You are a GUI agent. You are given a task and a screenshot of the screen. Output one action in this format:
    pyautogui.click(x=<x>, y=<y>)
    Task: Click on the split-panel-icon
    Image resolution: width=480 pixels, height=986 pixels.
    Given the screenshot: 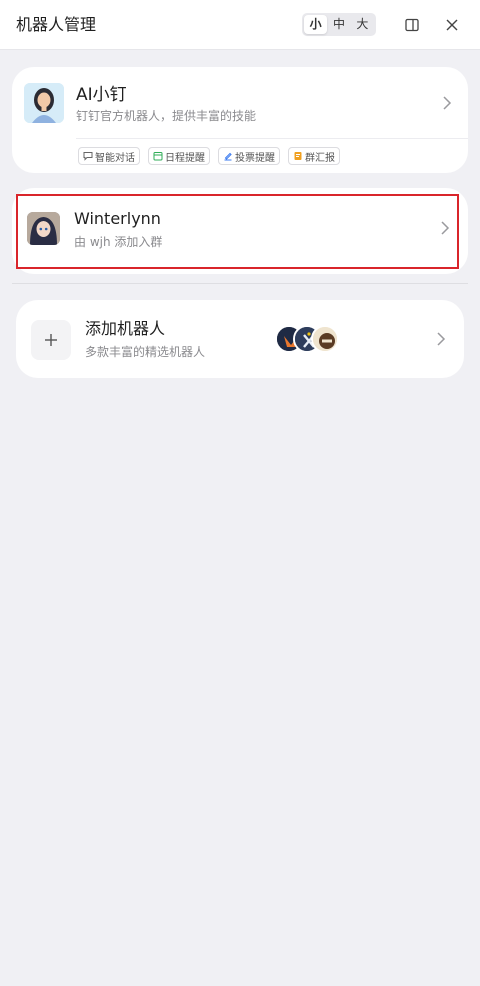 What is the action you would take?
    pyautogui.click(x=412, y=25)
    